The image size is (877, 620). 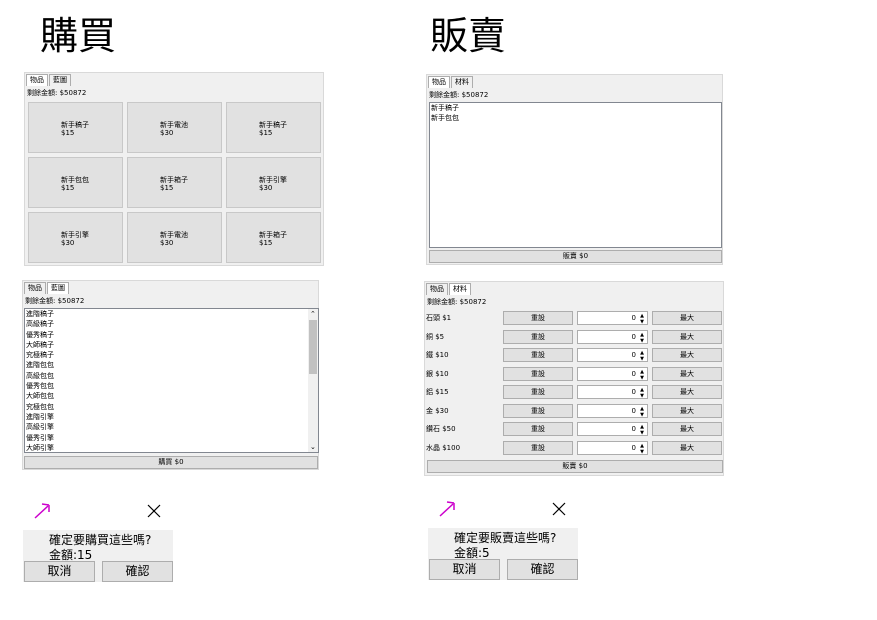 I want to click on buy-shop-tabs: 物品 藍圖, so click(x=49, y=80).